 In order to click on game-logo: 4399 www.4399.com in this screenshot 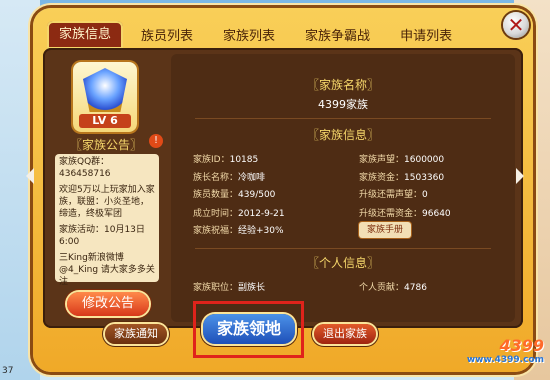, I will do `click(500, 352)`.